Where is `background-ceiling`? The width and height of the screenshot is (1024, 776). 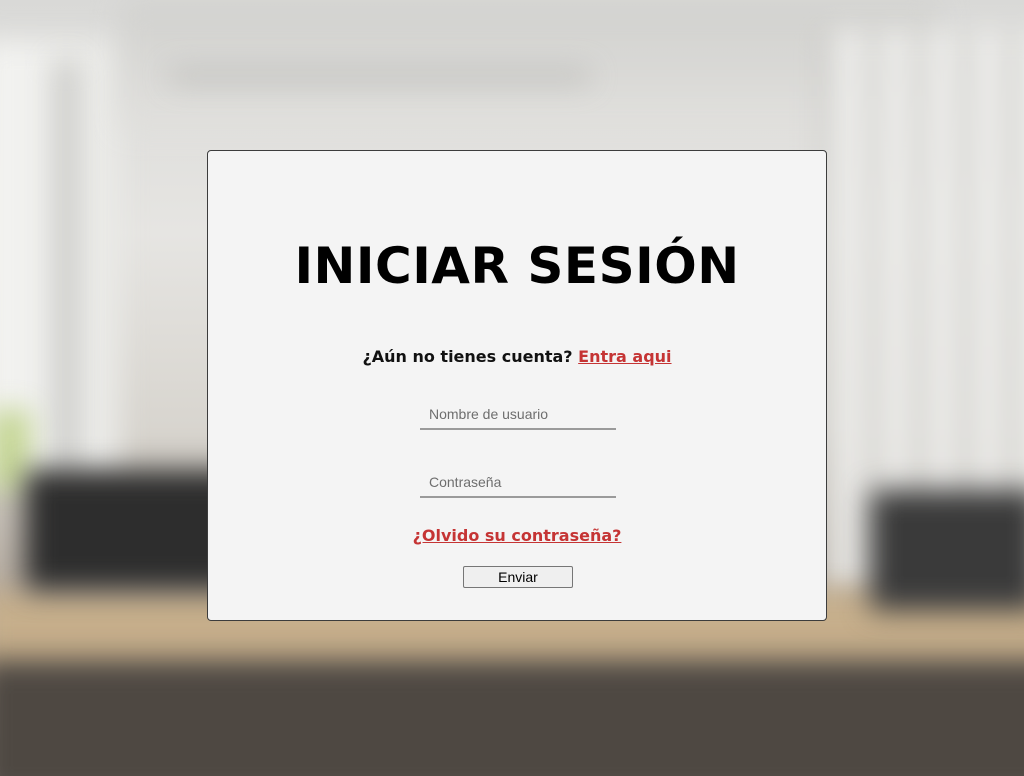 background-ceiling is located at coordinates (530, 65).